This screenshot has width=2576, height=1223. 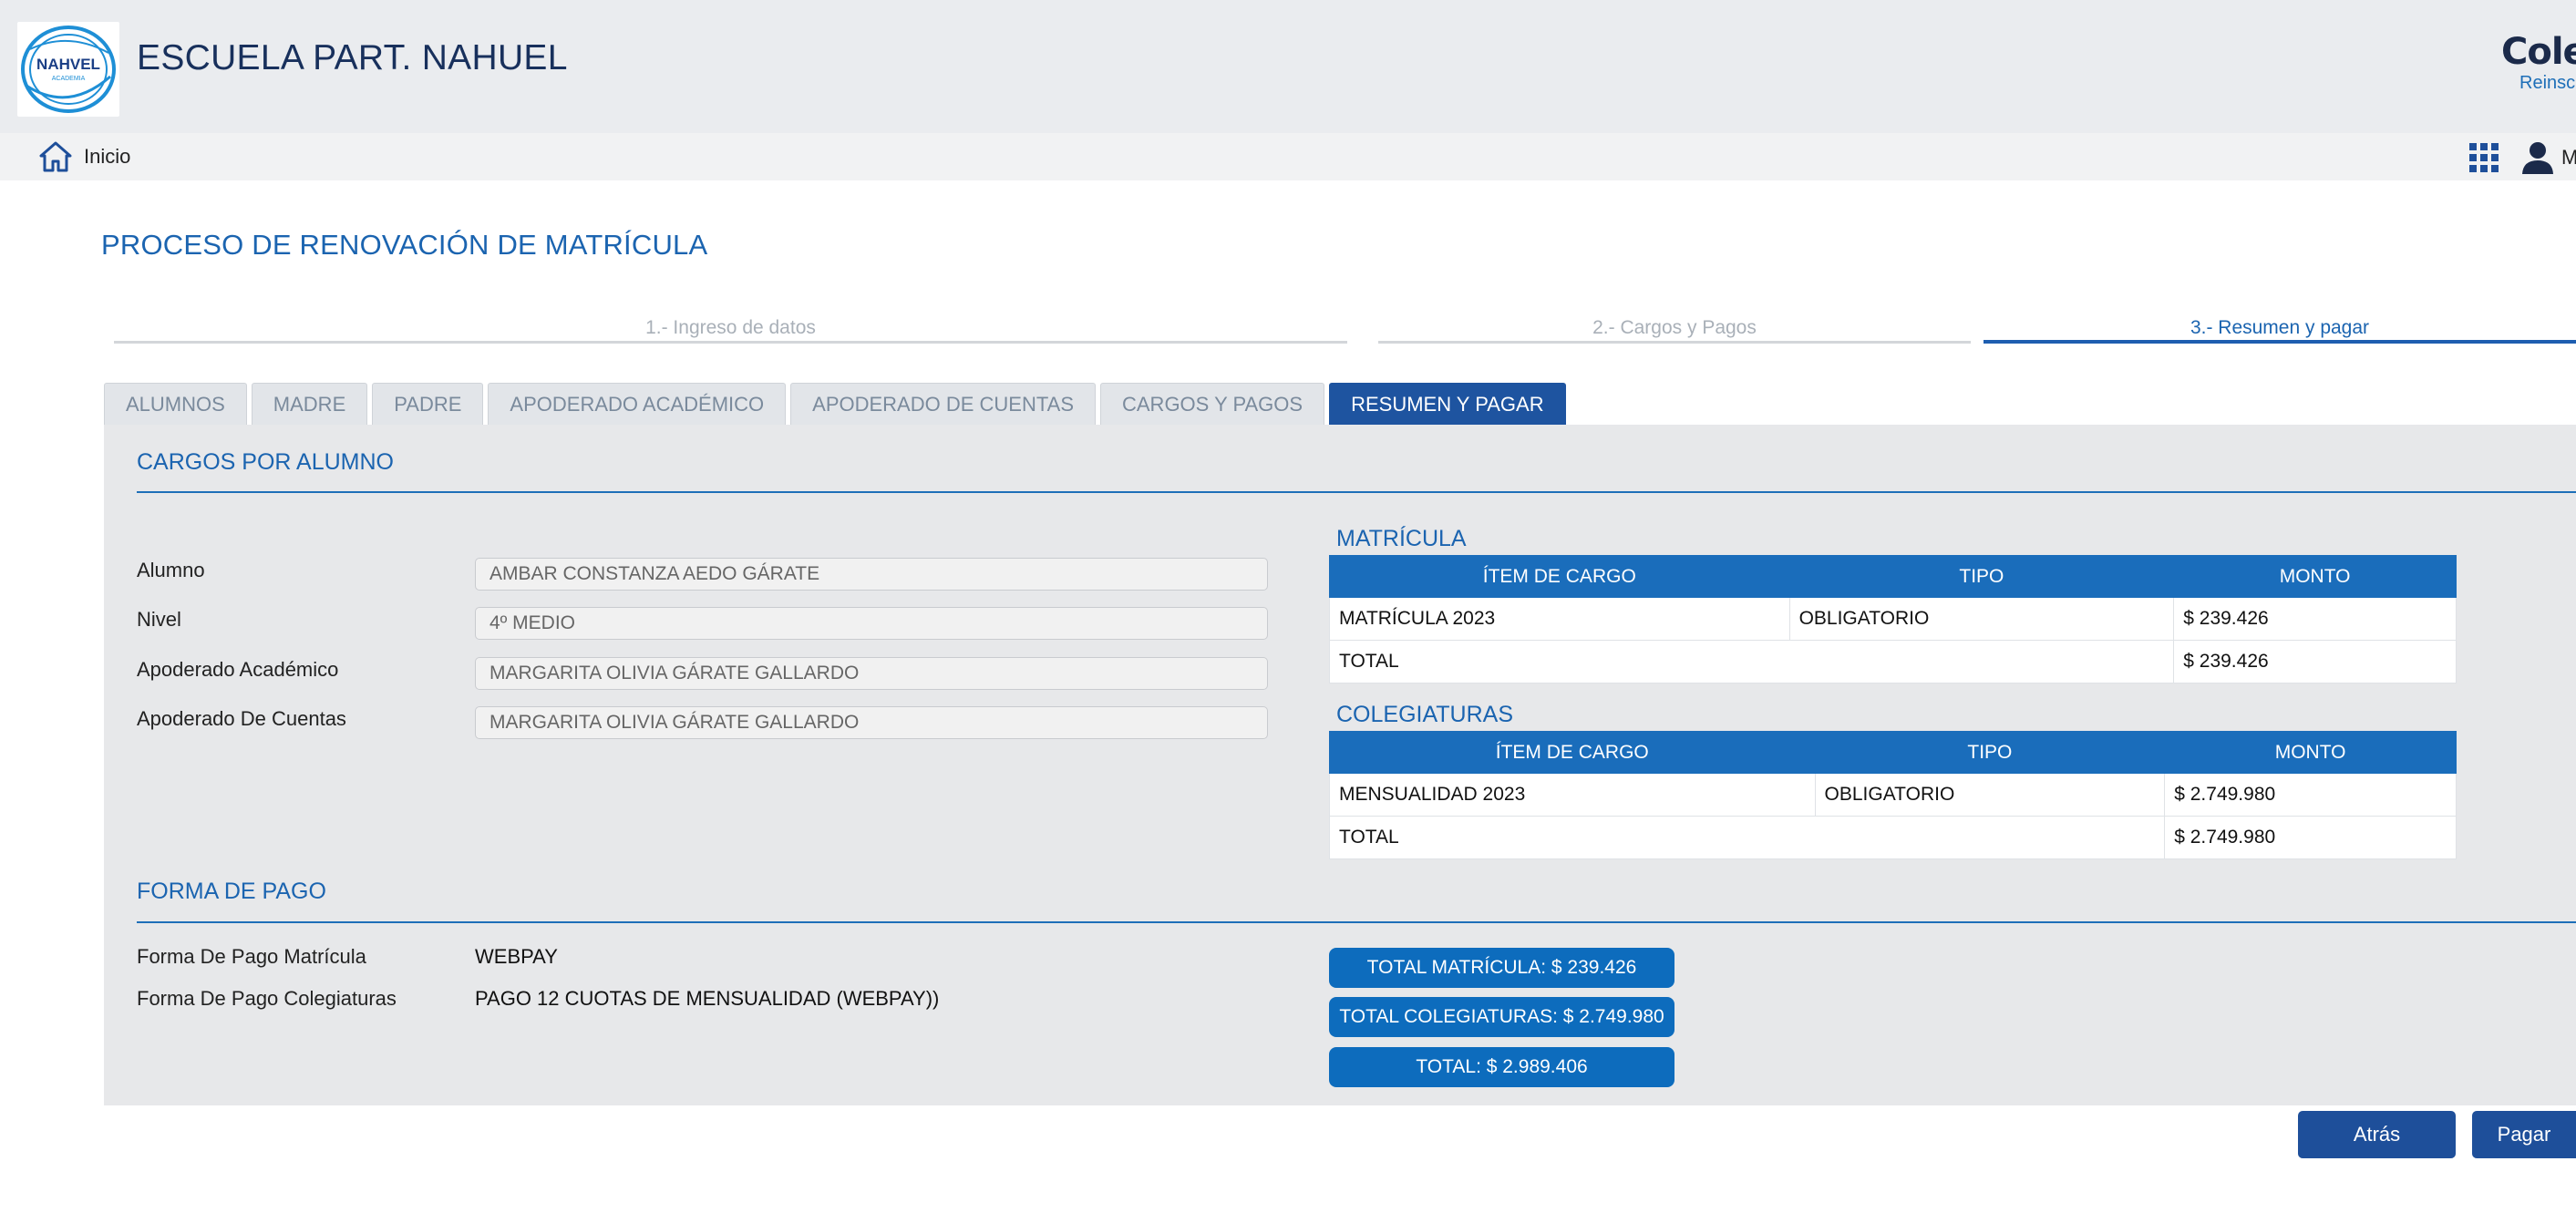 I want to click on apps-grid-icon, so click(x=2483, y=157).